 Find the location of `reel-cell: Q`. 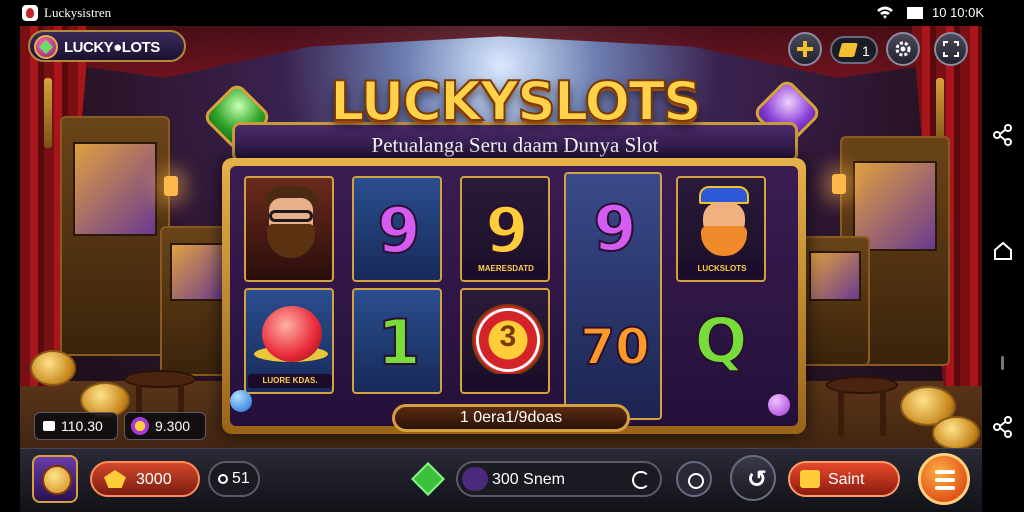

reel-cell: Q is located at coordinates (721, 341).